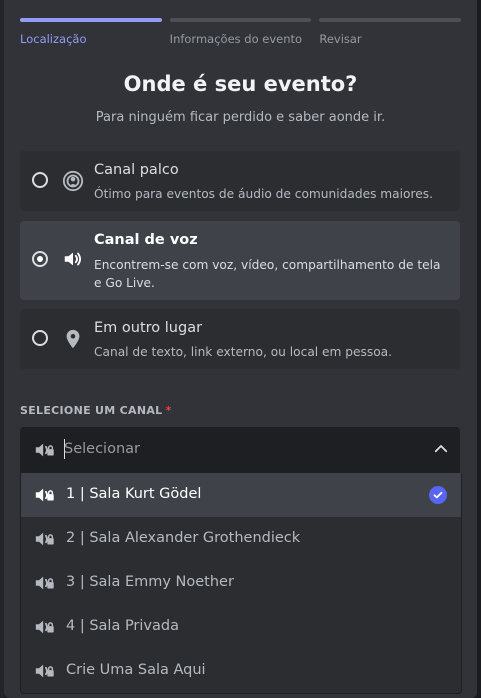 The height and width of the screenshot is (698, 481). Describe the element at coordinates (91, 410) in the screenshot. I see `label-text: SELECIONE UM CANAL` at that location.